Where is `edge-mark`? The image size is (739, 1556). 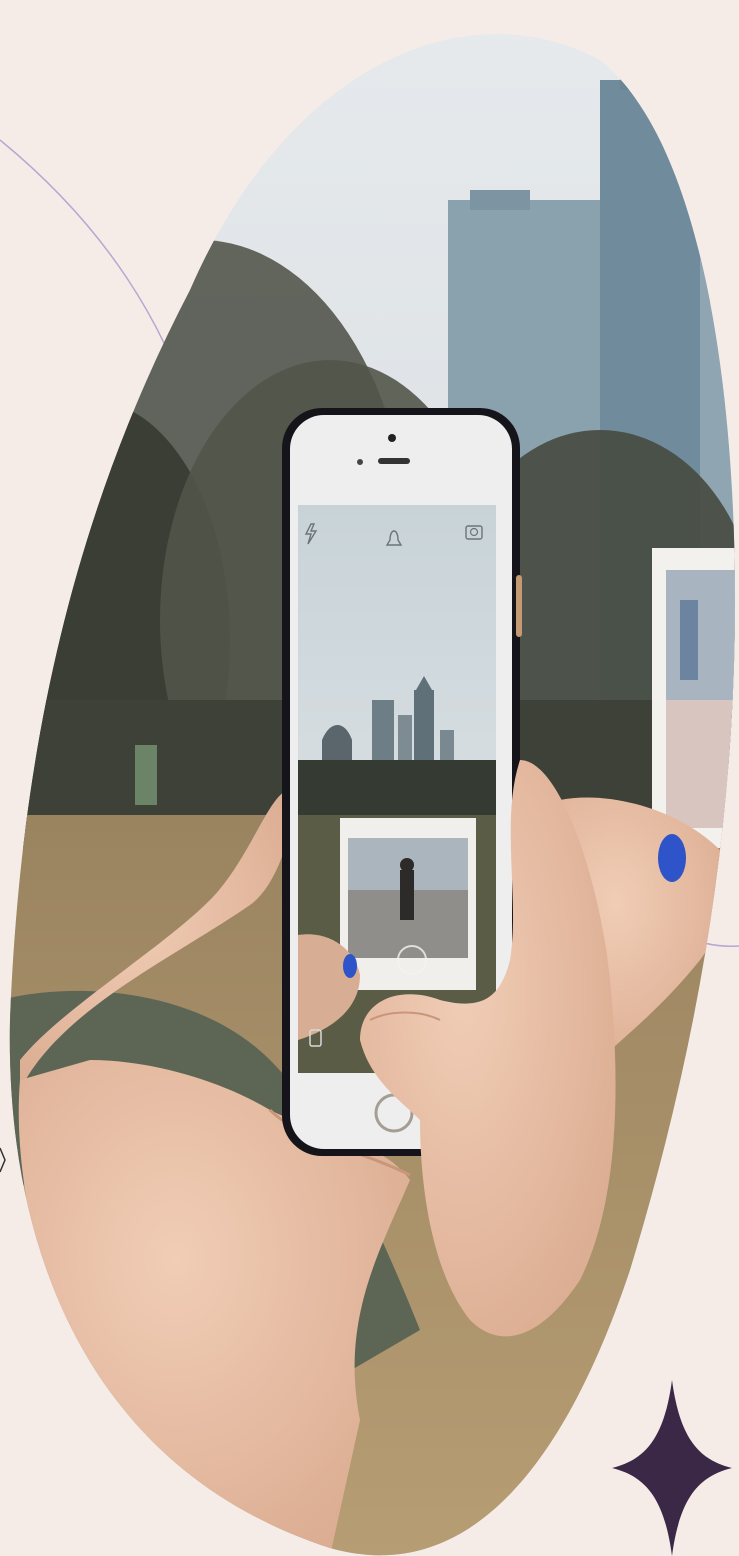
edge-mark is located at coordinates (3, 1160).